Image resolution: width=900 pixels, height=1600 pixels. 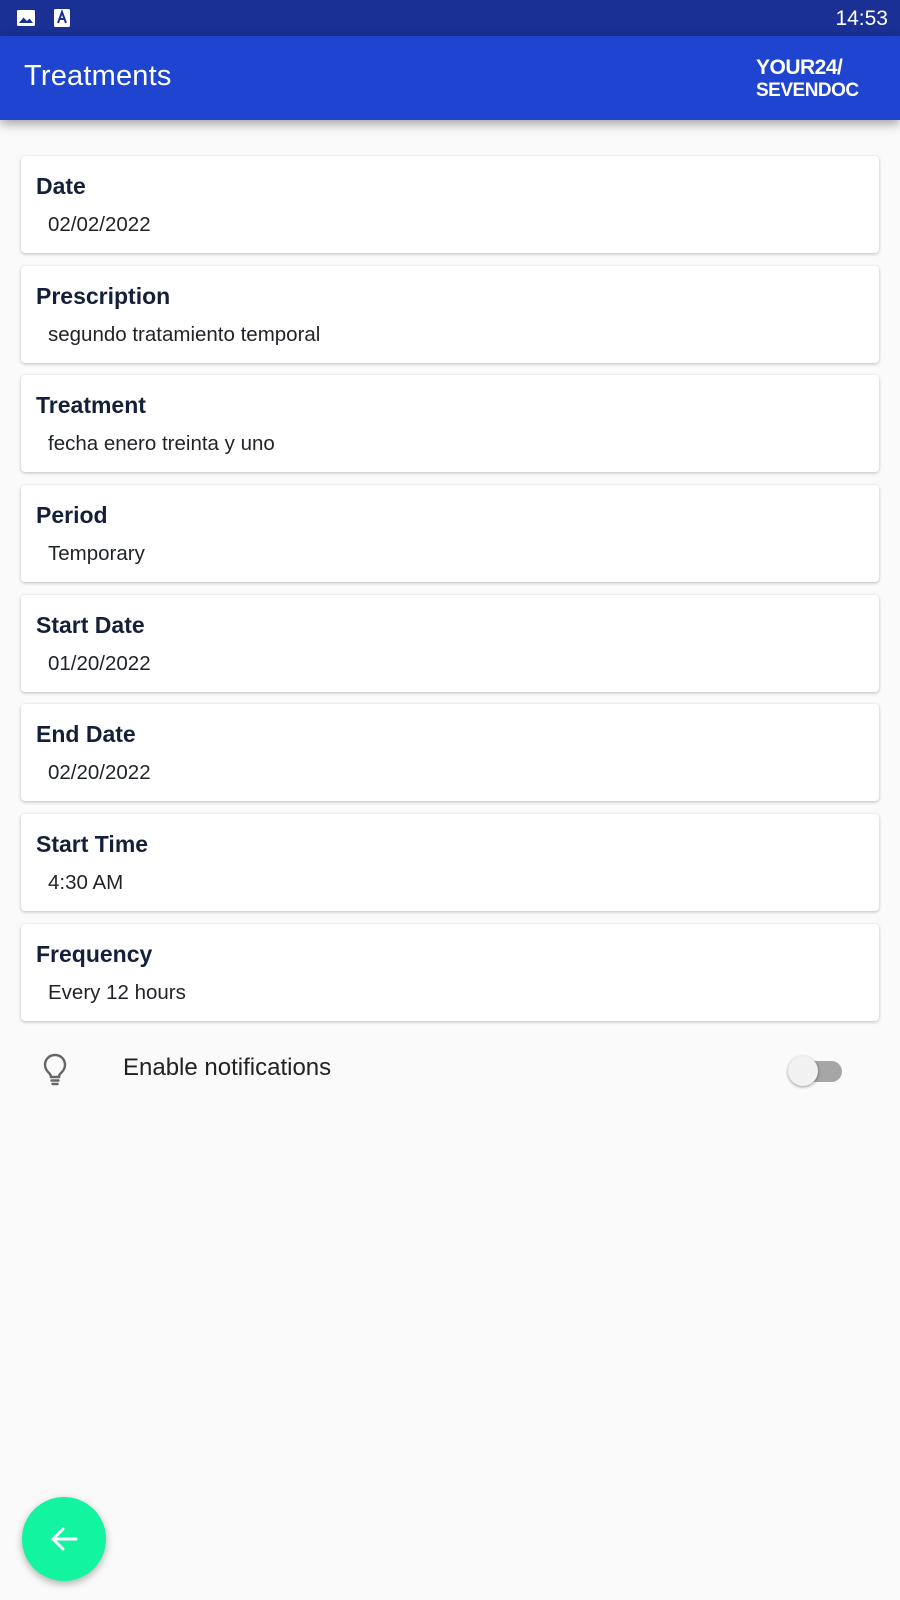 What do you see at coordinates (450, 78) in the screenshot?
I see `app-bar: Treatments YOUR24/ SEVENDOC` at bounding box center [450, 78].